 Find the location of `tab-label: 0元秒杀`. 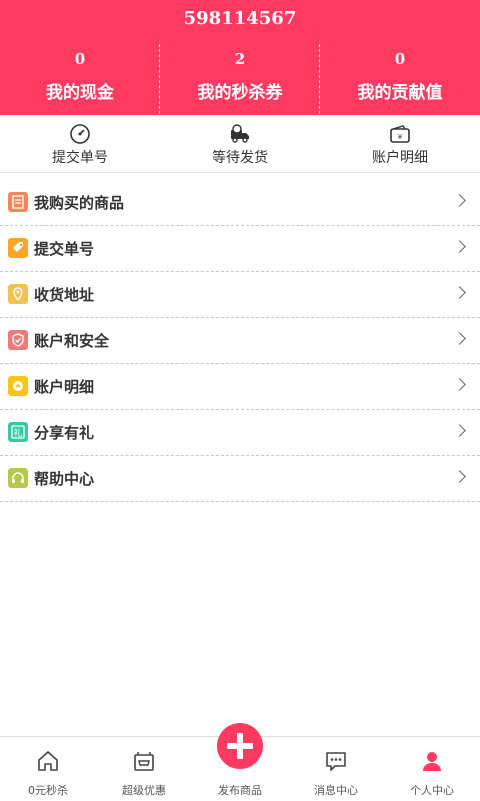

tab-label: 0元秒杀 is located at coordinates (48, 790).